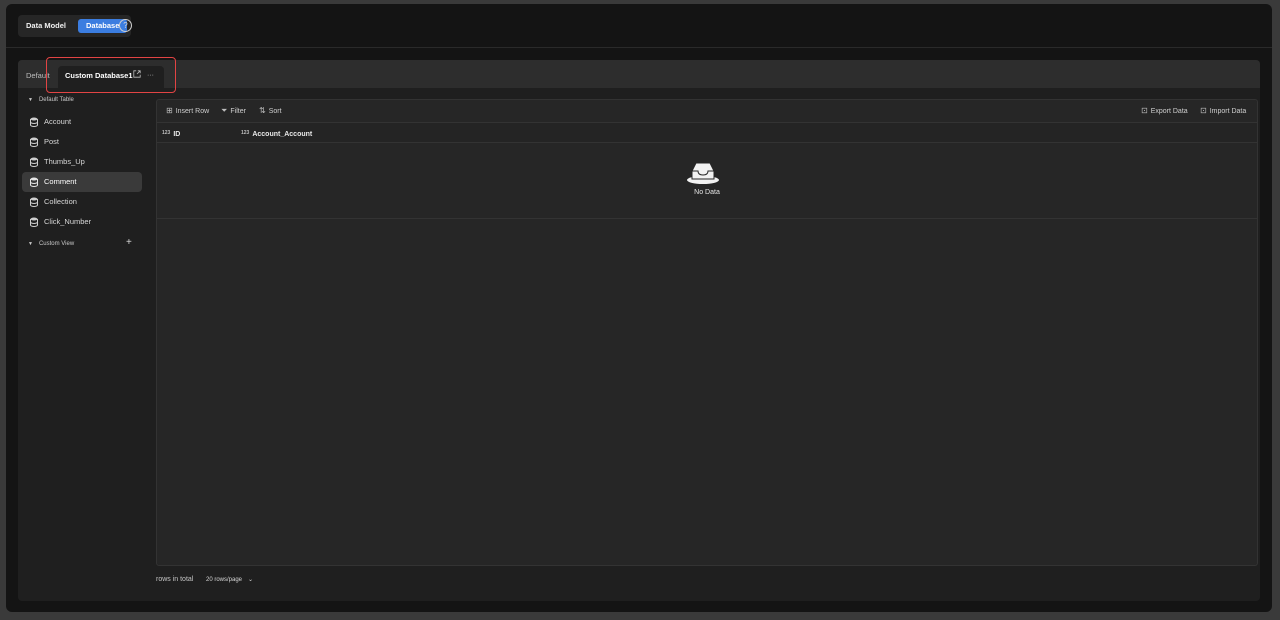 The width and height of the screenshot is (1280, 620). Describe the element at coordinates (82, 122) in the screenshot. I see `sidebar-item-account: Account` at that location.